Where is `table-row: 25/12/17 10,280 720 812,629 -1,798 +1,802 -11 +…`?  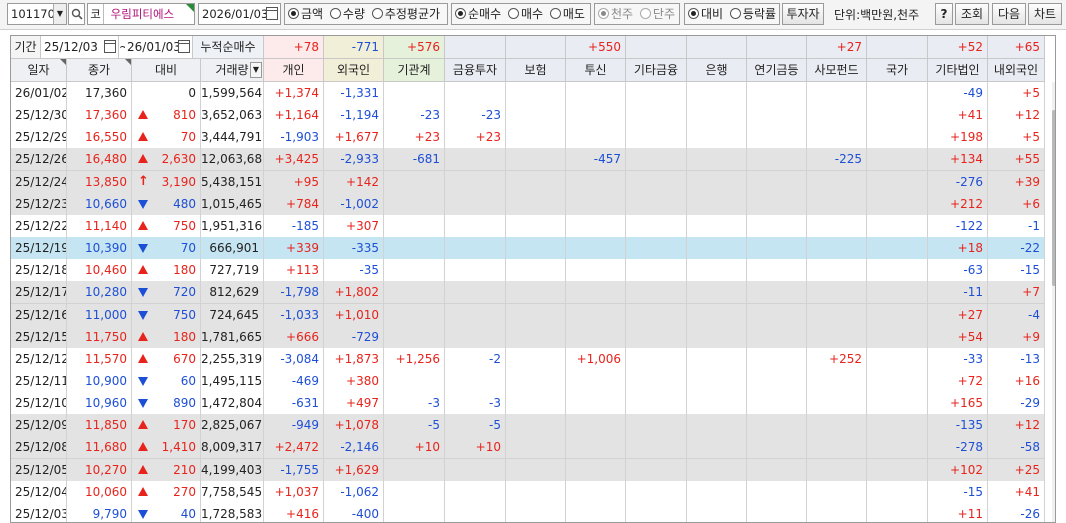
table-row: 25/12/17 10,280 720 812,629 -1,798 +1,802 -11 +… is located at coordinates (528, 293).